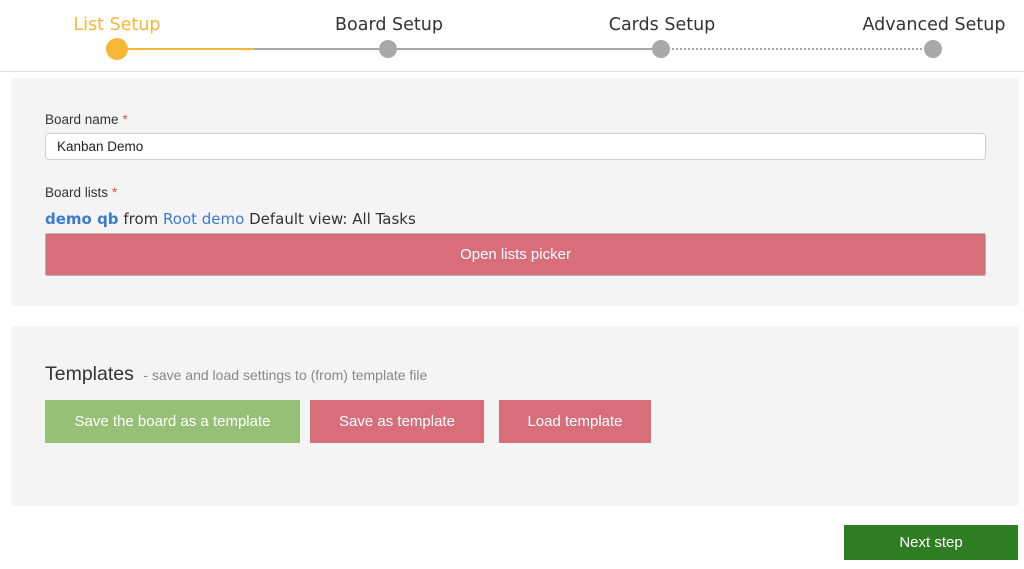 The height and width of the screenshot is (569, 1024). I want to click on board-name-label: Board name *, so click(86, 119).